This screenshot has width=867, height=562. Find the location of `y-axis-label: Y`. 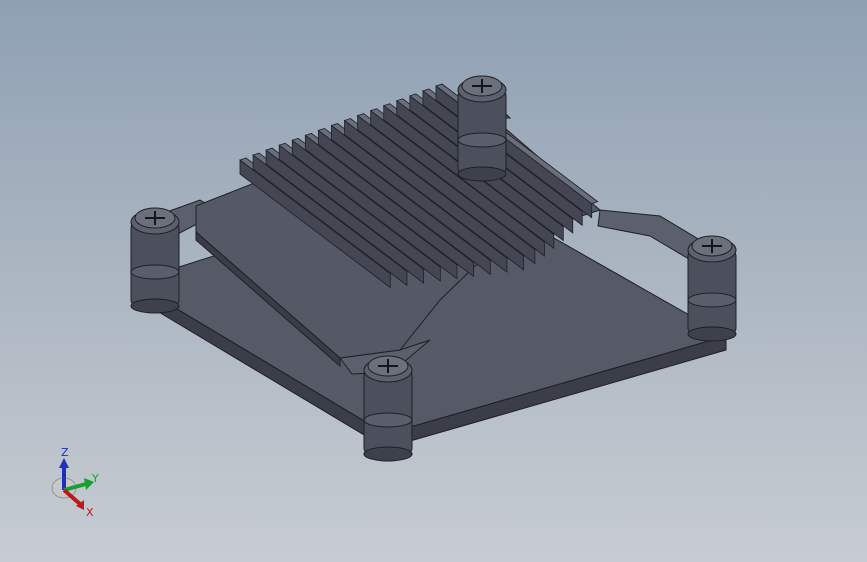

y-axis-label: Y is located at coordinates (95, 478).